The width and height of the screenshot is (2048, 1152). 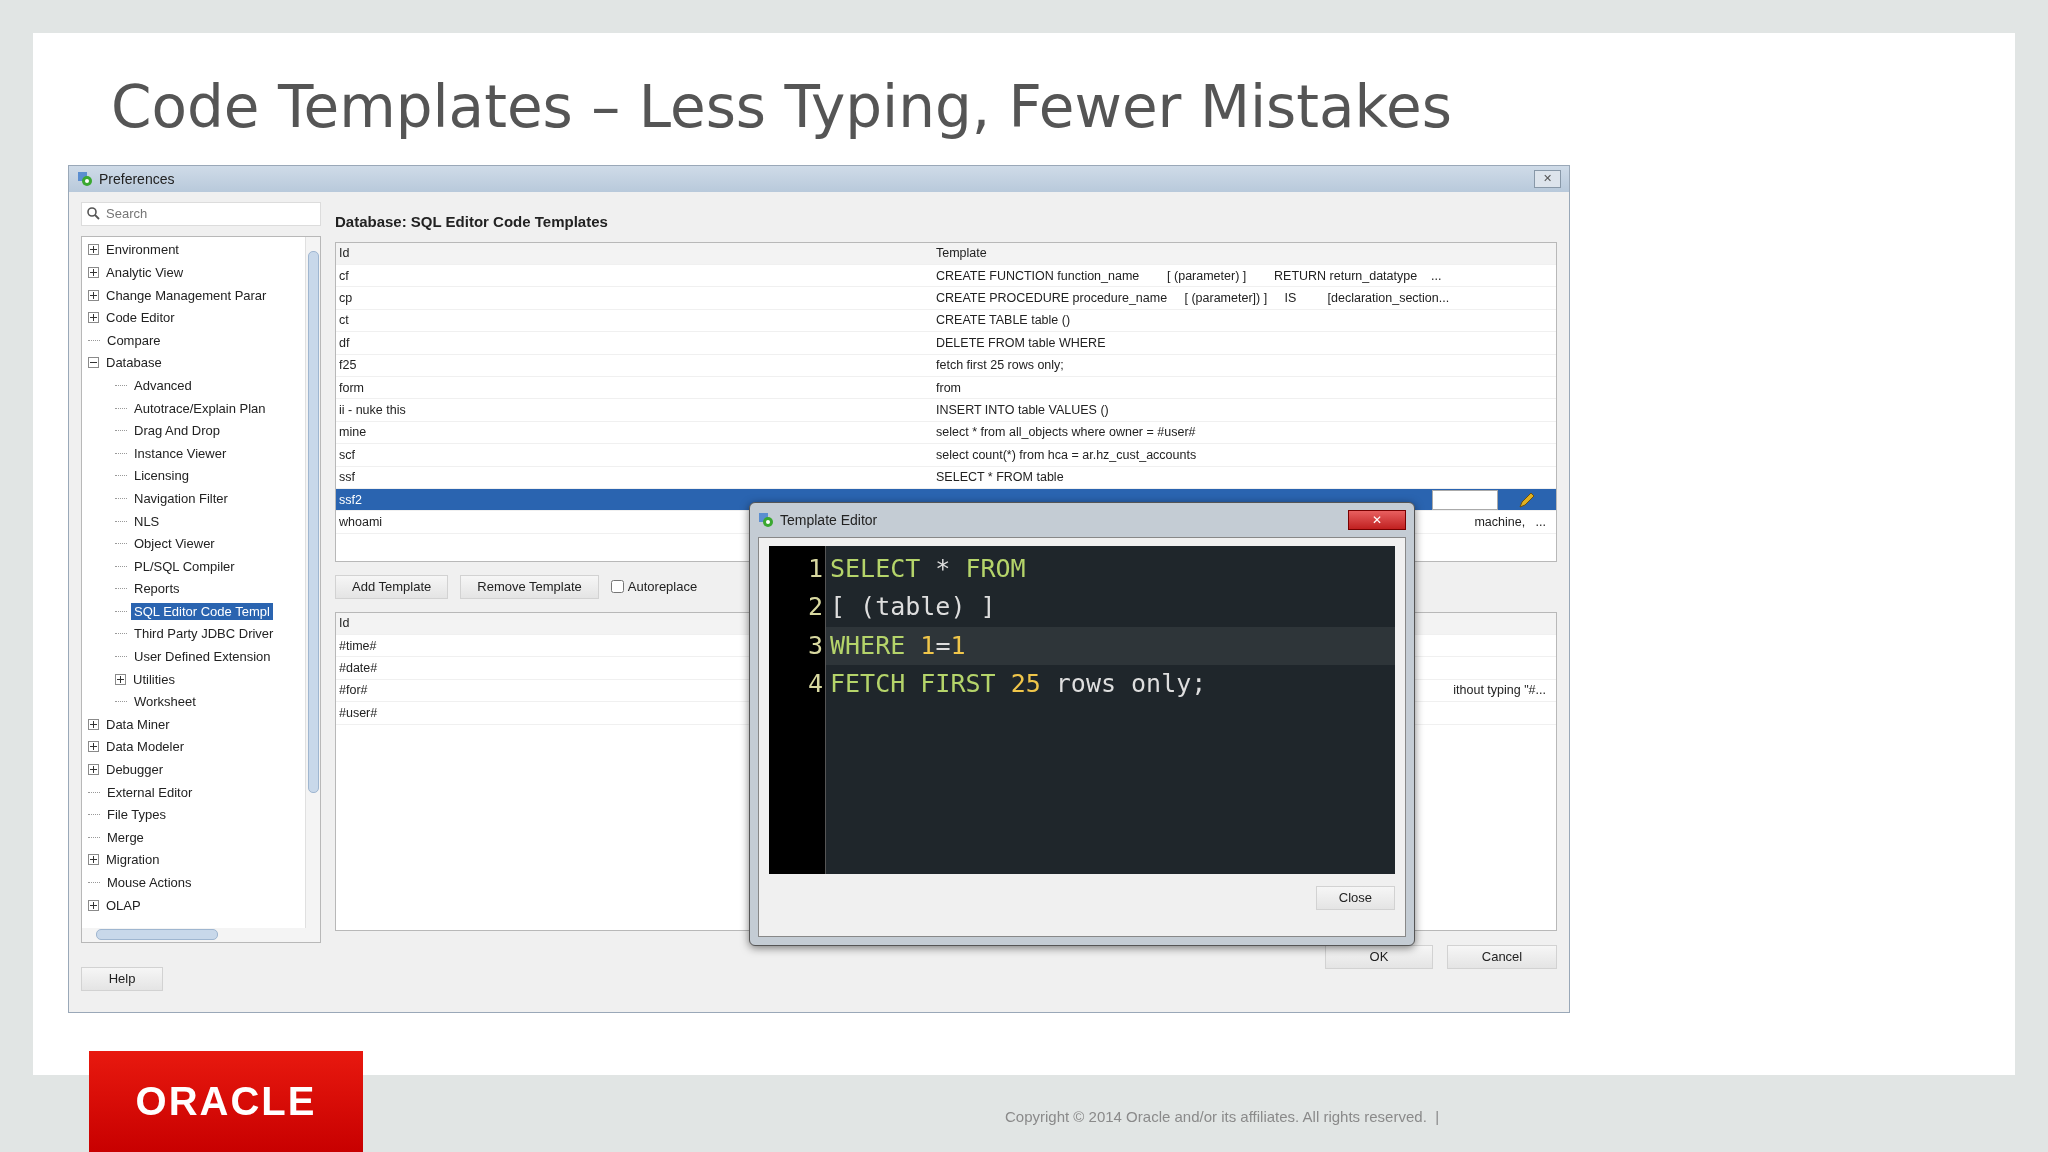 I want to click on line-number: 3, so click(x=815, y=645).